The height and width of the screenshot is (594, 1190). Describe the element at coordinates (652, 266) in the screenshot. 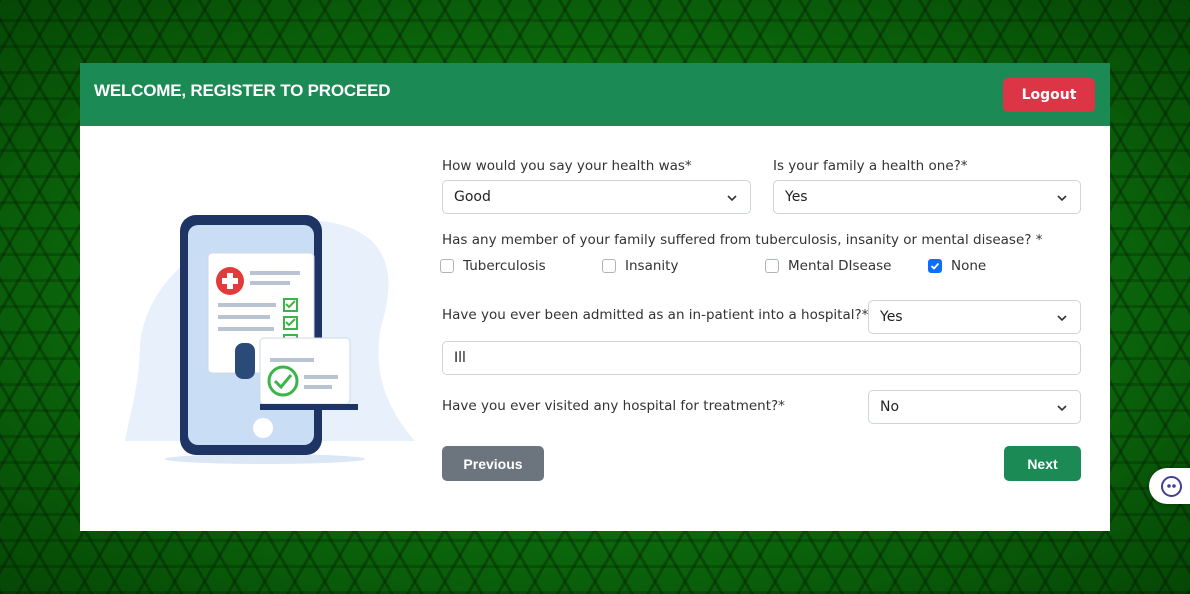

I see `checkbox-label: Insanity` at that location.